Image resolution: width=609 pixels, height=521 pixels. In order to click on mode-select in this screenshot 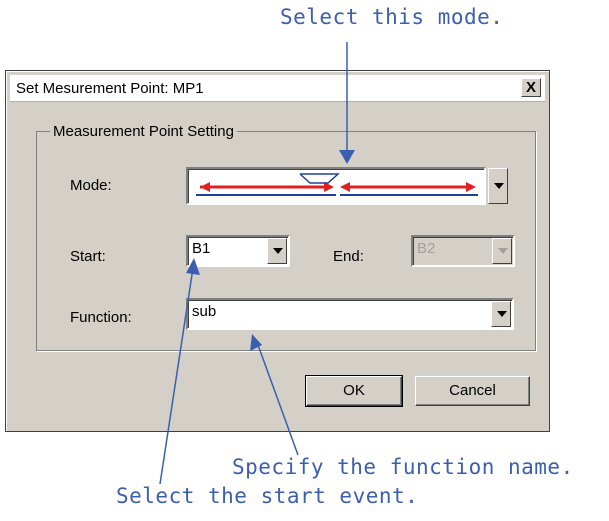, I will do `click(336, 186)`.